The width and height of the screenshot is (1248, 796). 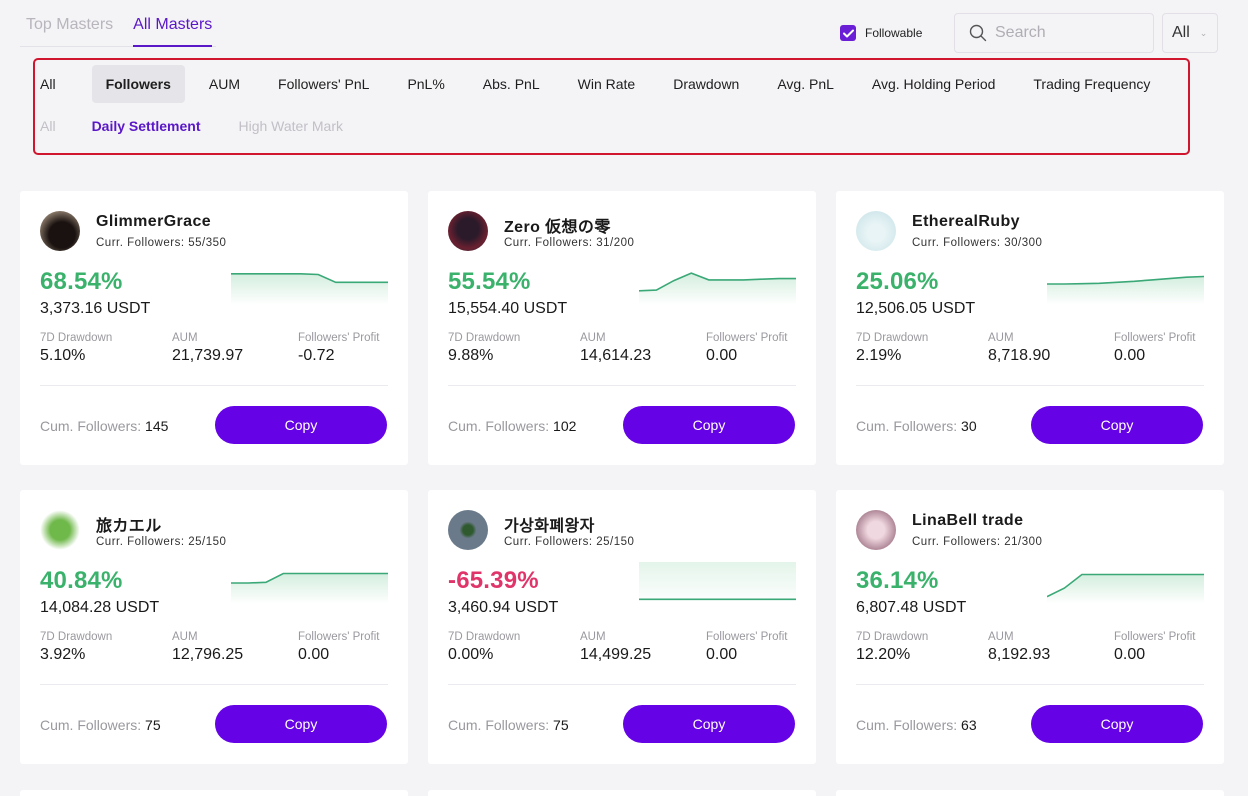 What do you see at coordinates (493, 580) in the screenshot?
I see `pnl-percent: -65.39%` at bounding box center [493, 580].